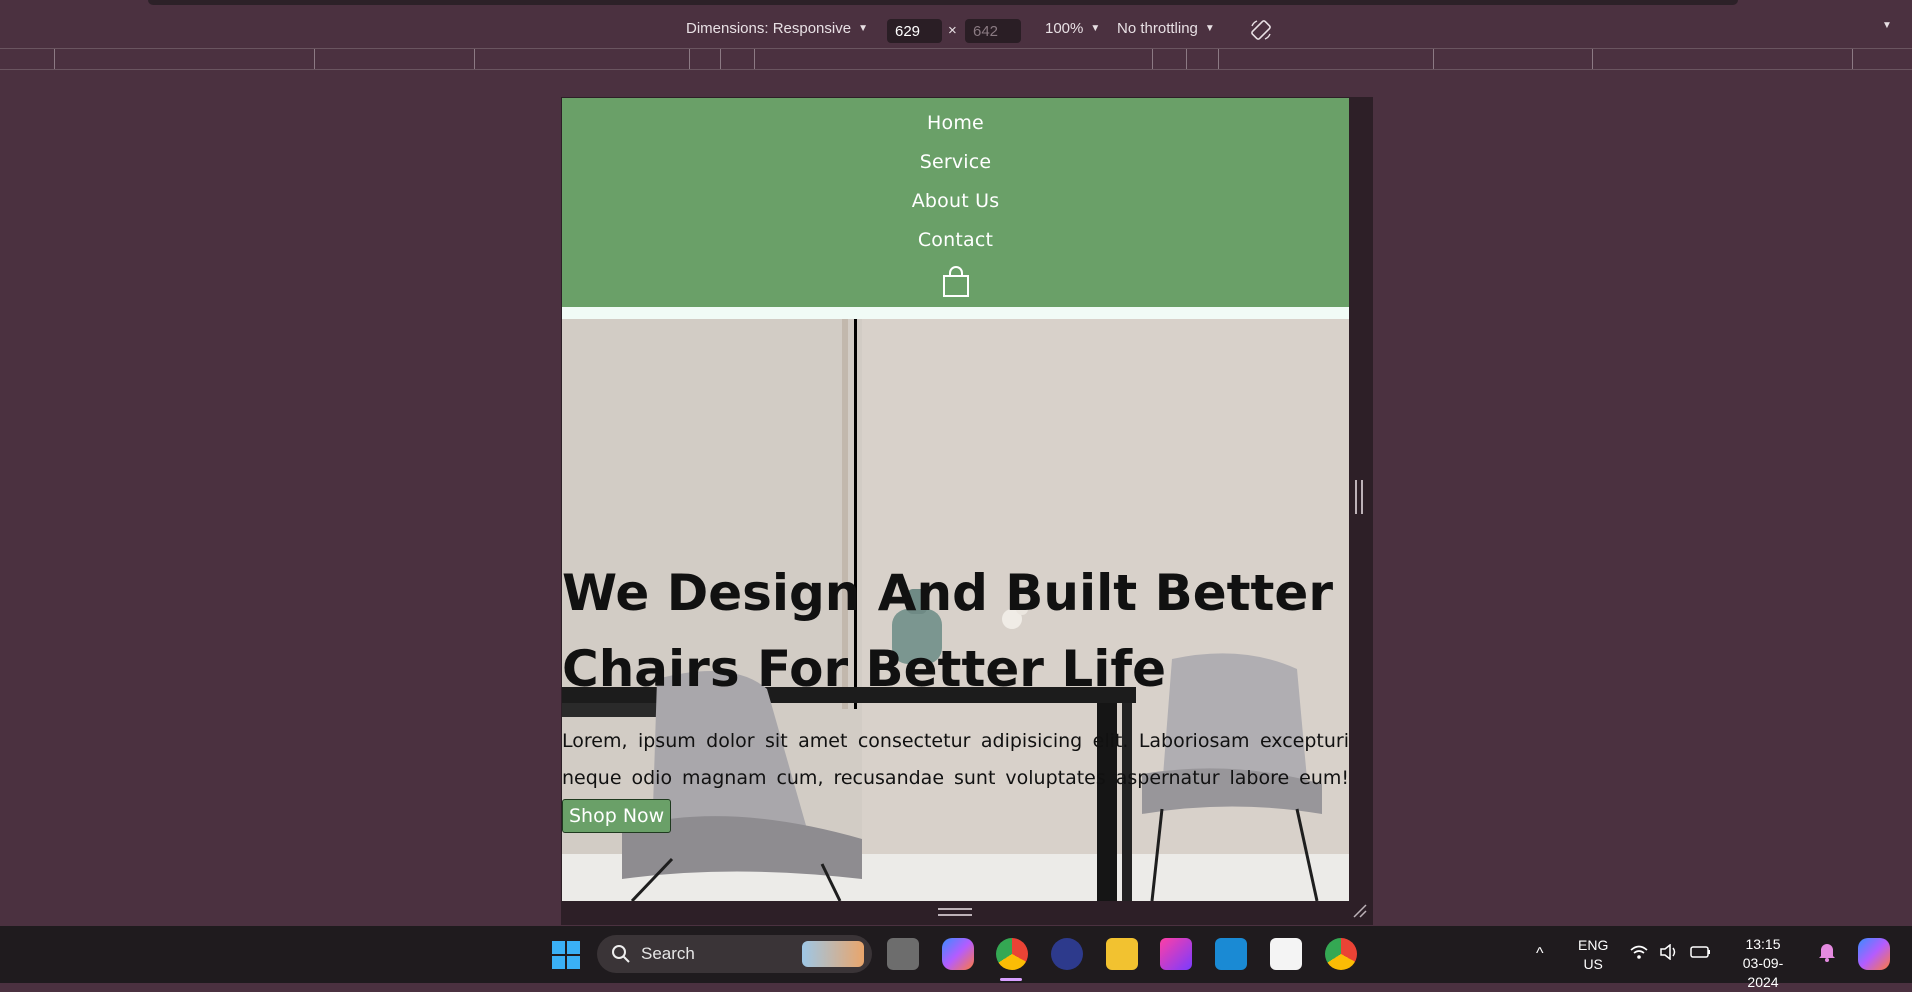 Image resolution: width=1912 pixels, height=992 pixels. I want to click on zoom-label: 100%, so click(1064, 28).